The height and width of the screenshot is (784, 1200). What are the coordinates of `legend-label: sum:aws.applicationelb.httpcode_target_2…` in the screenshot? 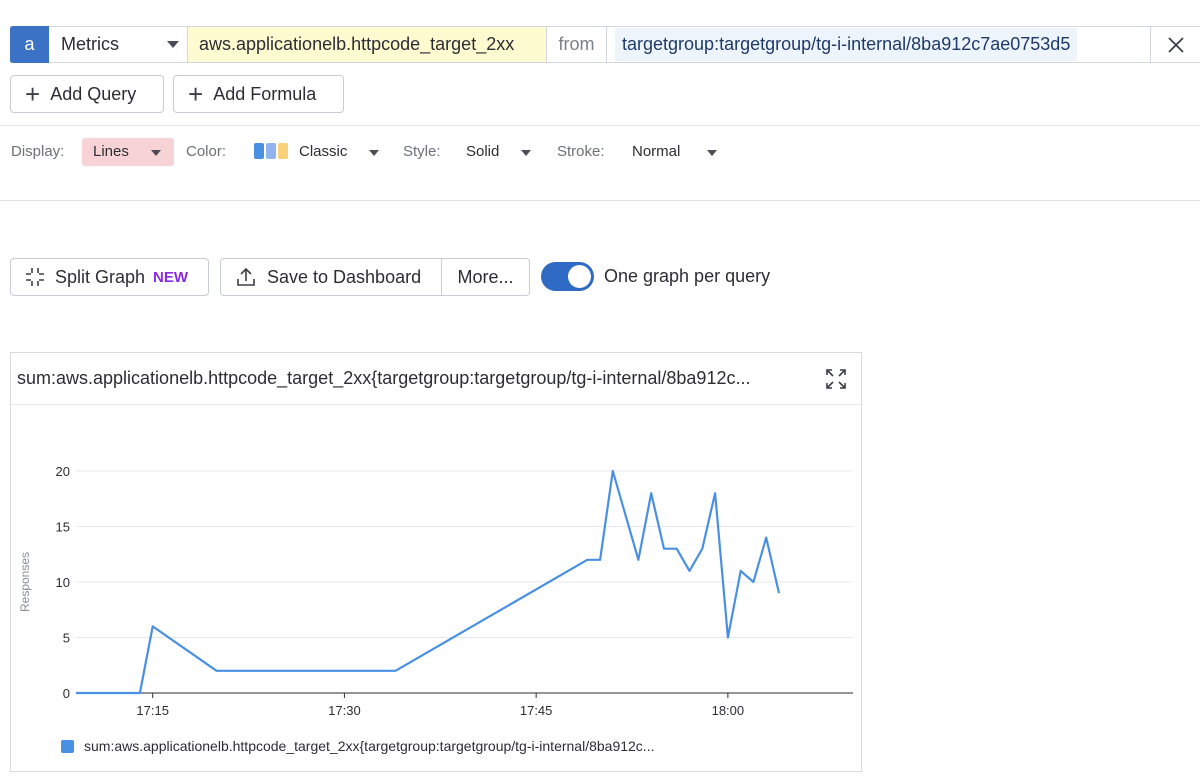 It's located at (369, 746).